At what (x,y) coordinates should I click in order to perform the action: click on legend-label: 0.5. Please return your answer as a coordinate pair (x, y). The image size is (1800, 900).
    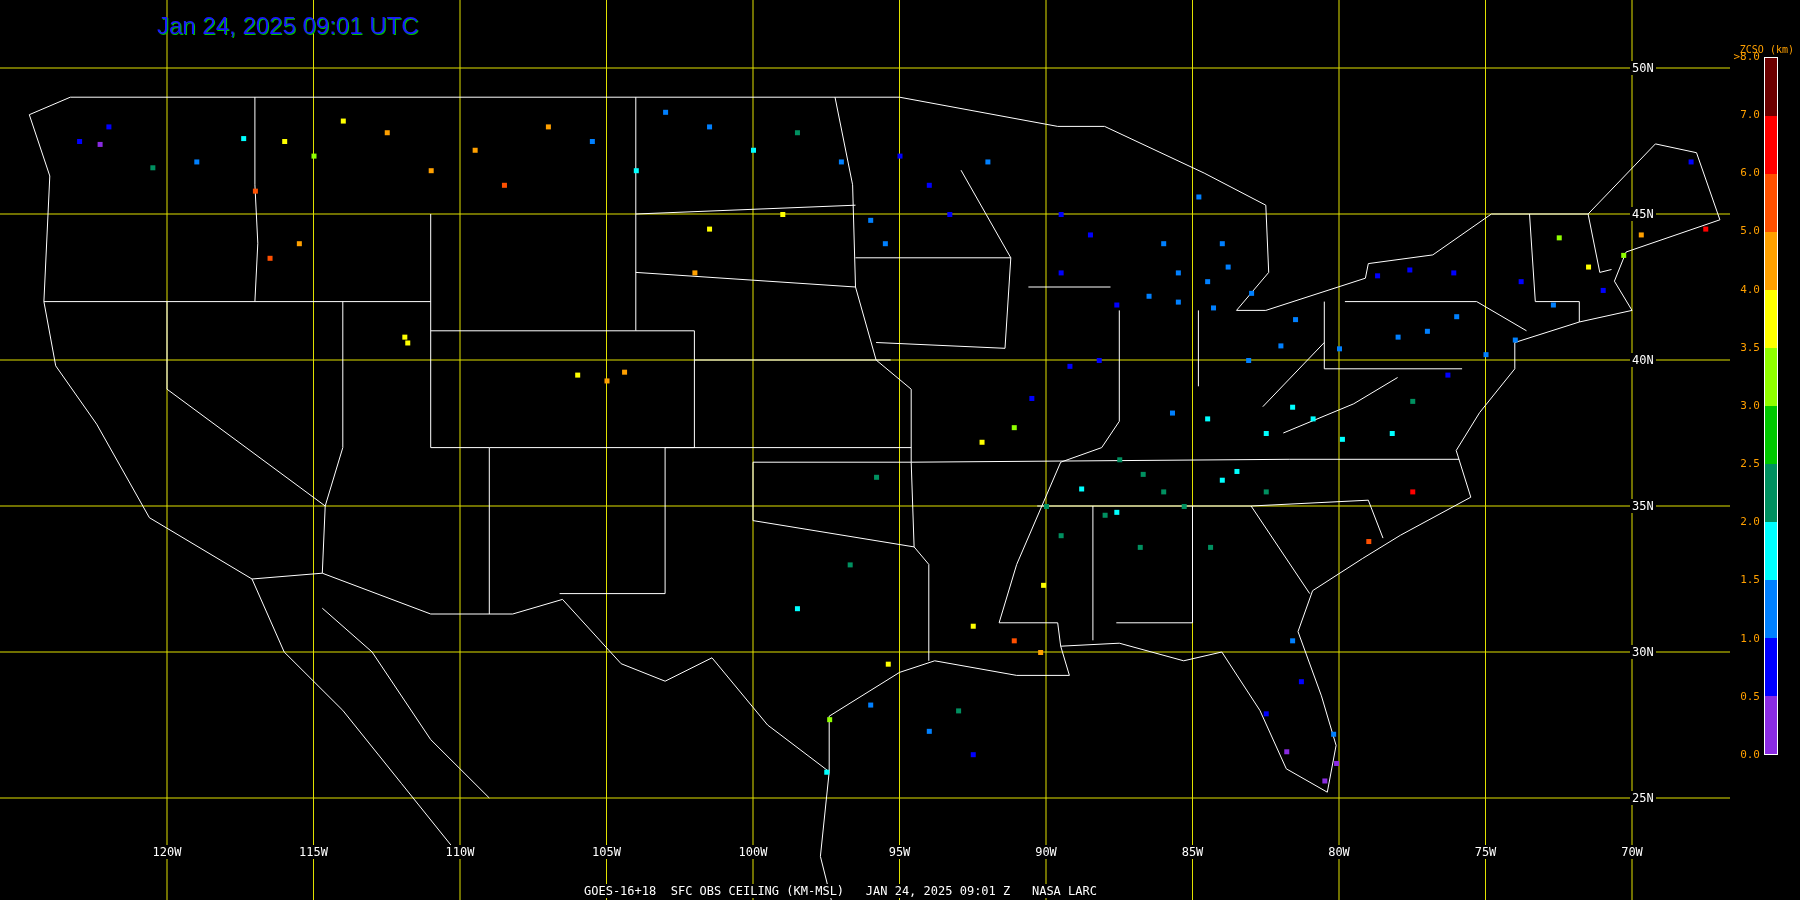
    Looking at the image, I should click on (1749, 696).